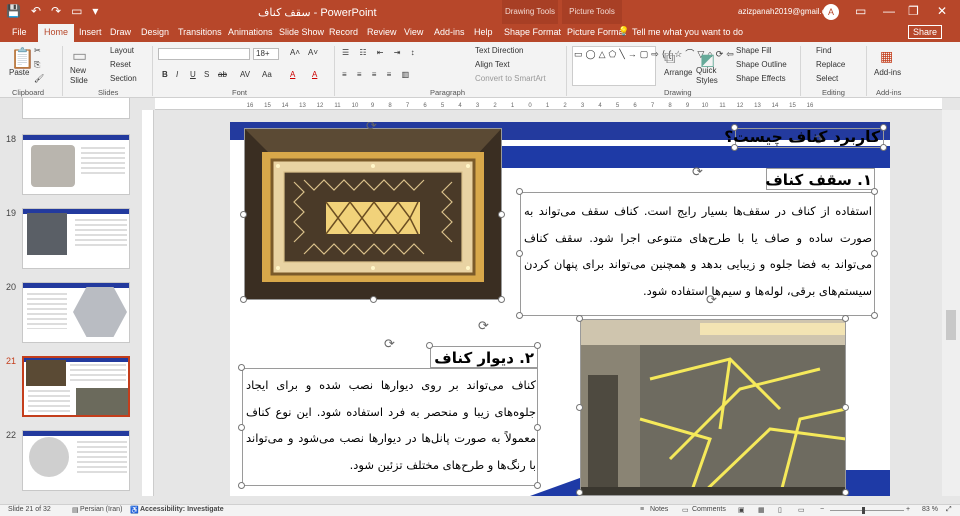  I want to click on find-button: Find, so click(824, 50).